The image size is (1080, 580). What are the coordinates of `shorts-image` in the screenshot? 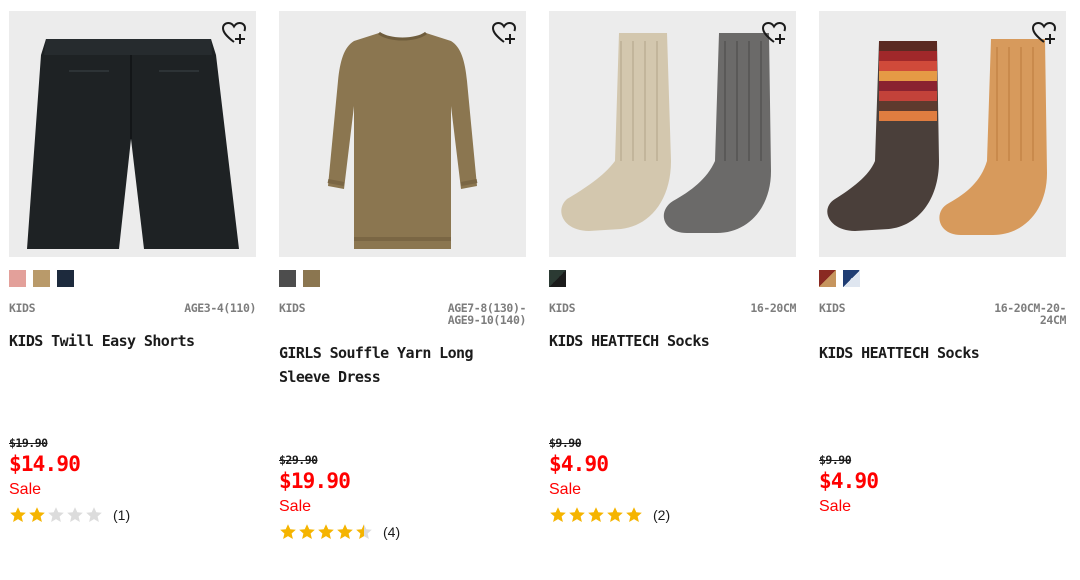 It's located at (133, 144).